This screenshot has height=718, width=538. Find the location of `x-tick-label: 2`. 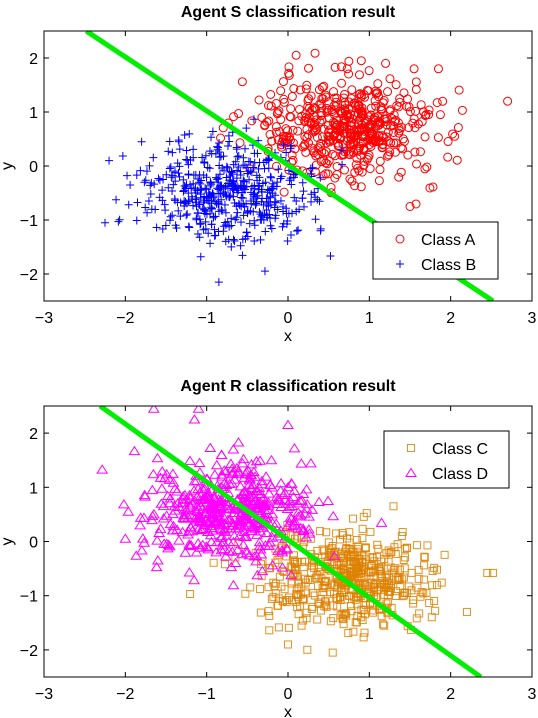

x-tick-label: 2 is located at coordinates (450, 694).